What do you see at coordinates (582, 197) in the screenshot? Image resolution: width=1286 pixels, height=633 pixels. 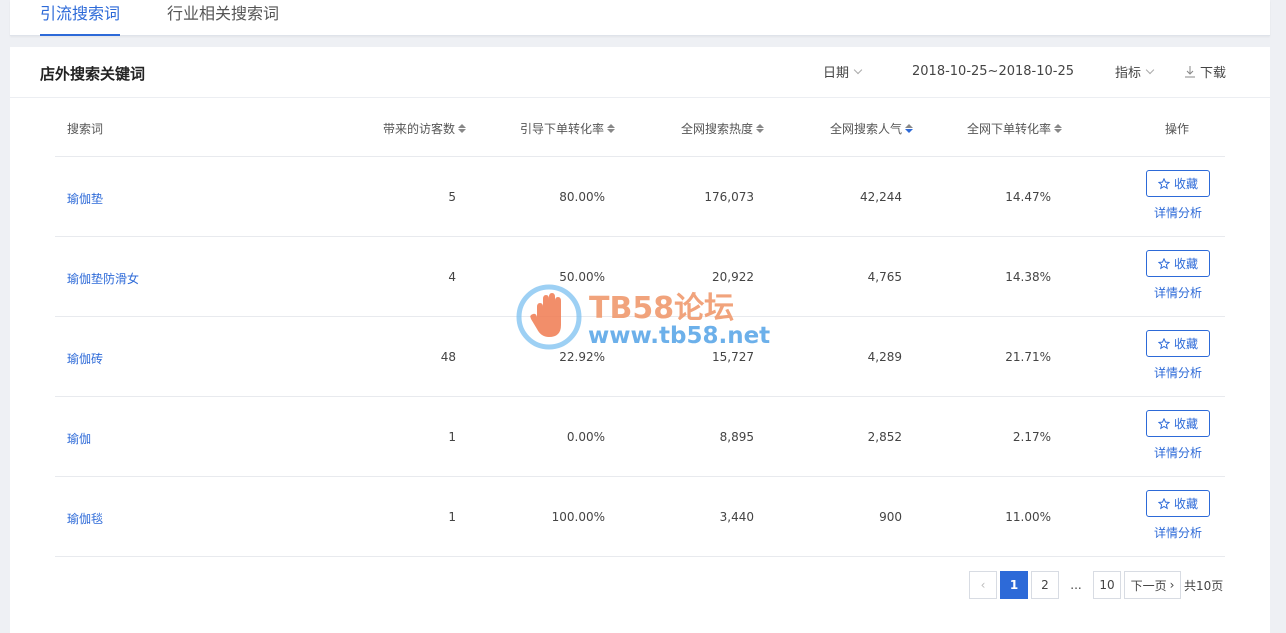 I see `conversion-value: 80.00%` at bounding box center [582, 197].